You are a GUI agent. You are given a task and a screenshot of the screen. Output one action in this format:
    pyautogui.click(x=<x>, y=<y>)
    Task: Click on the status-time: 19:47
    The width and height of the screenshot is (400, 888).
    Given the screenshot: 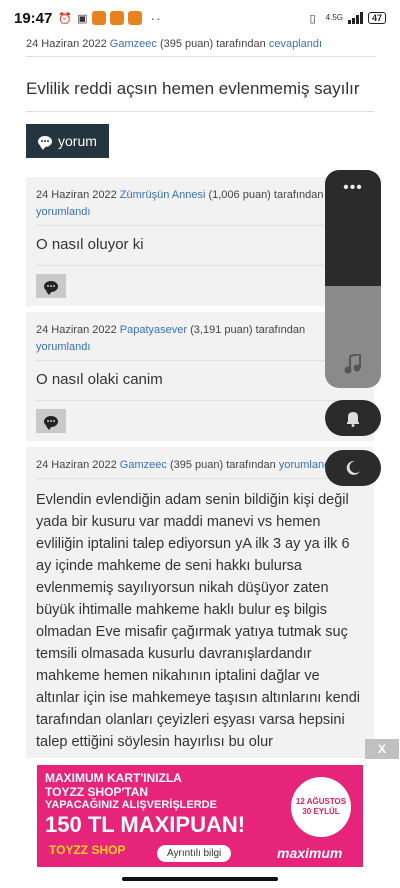 What is the action you would take?
    pyautogui.click(x=33, y=18)
    